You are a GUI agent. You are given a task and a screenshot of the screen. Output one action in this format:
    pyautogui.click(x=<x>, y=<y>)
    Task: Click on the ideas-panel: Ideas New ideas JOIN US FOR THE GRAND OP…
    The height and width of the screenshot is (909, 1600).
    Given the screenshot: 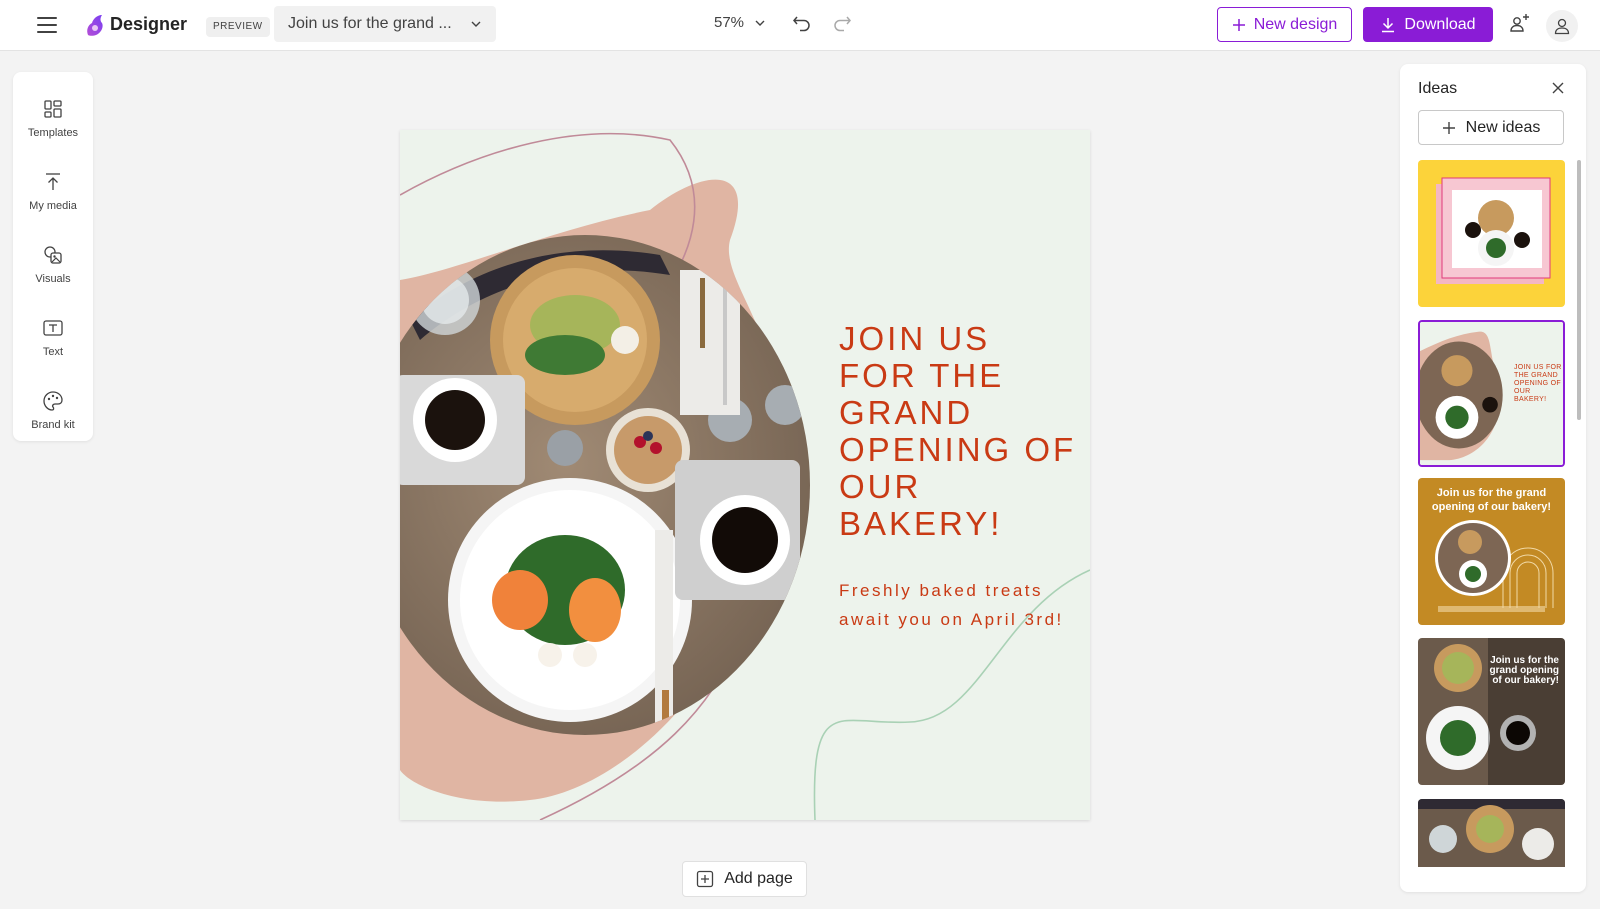 What is the action you would take?
    pyautogui.click(x=1493, y=478)
    